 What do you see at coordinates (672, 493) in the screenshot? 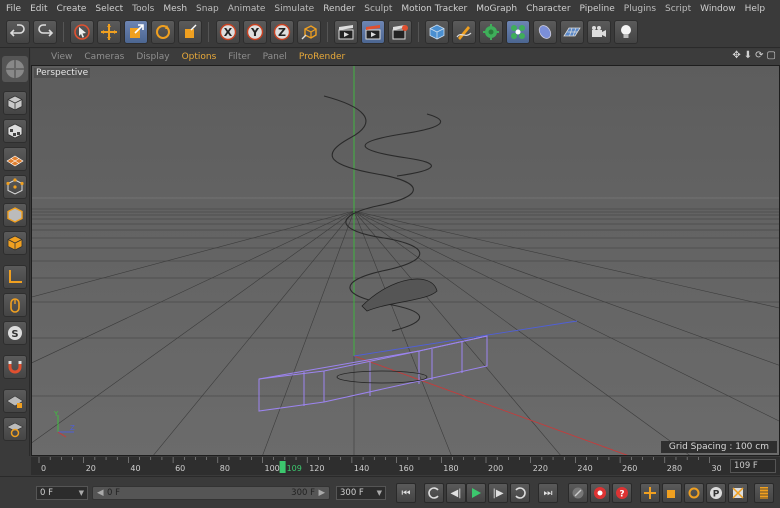
I see `key-scale-button` at bounding box center [672, 493].